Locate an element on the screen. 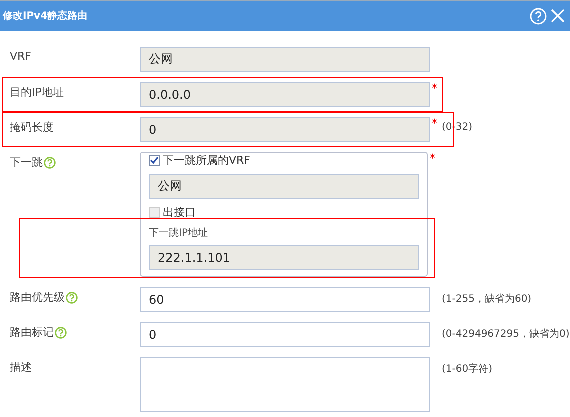 The height and width of the screenshot is (417, 570). field-label: 路由优先级 is located at coordinates (37, 297).